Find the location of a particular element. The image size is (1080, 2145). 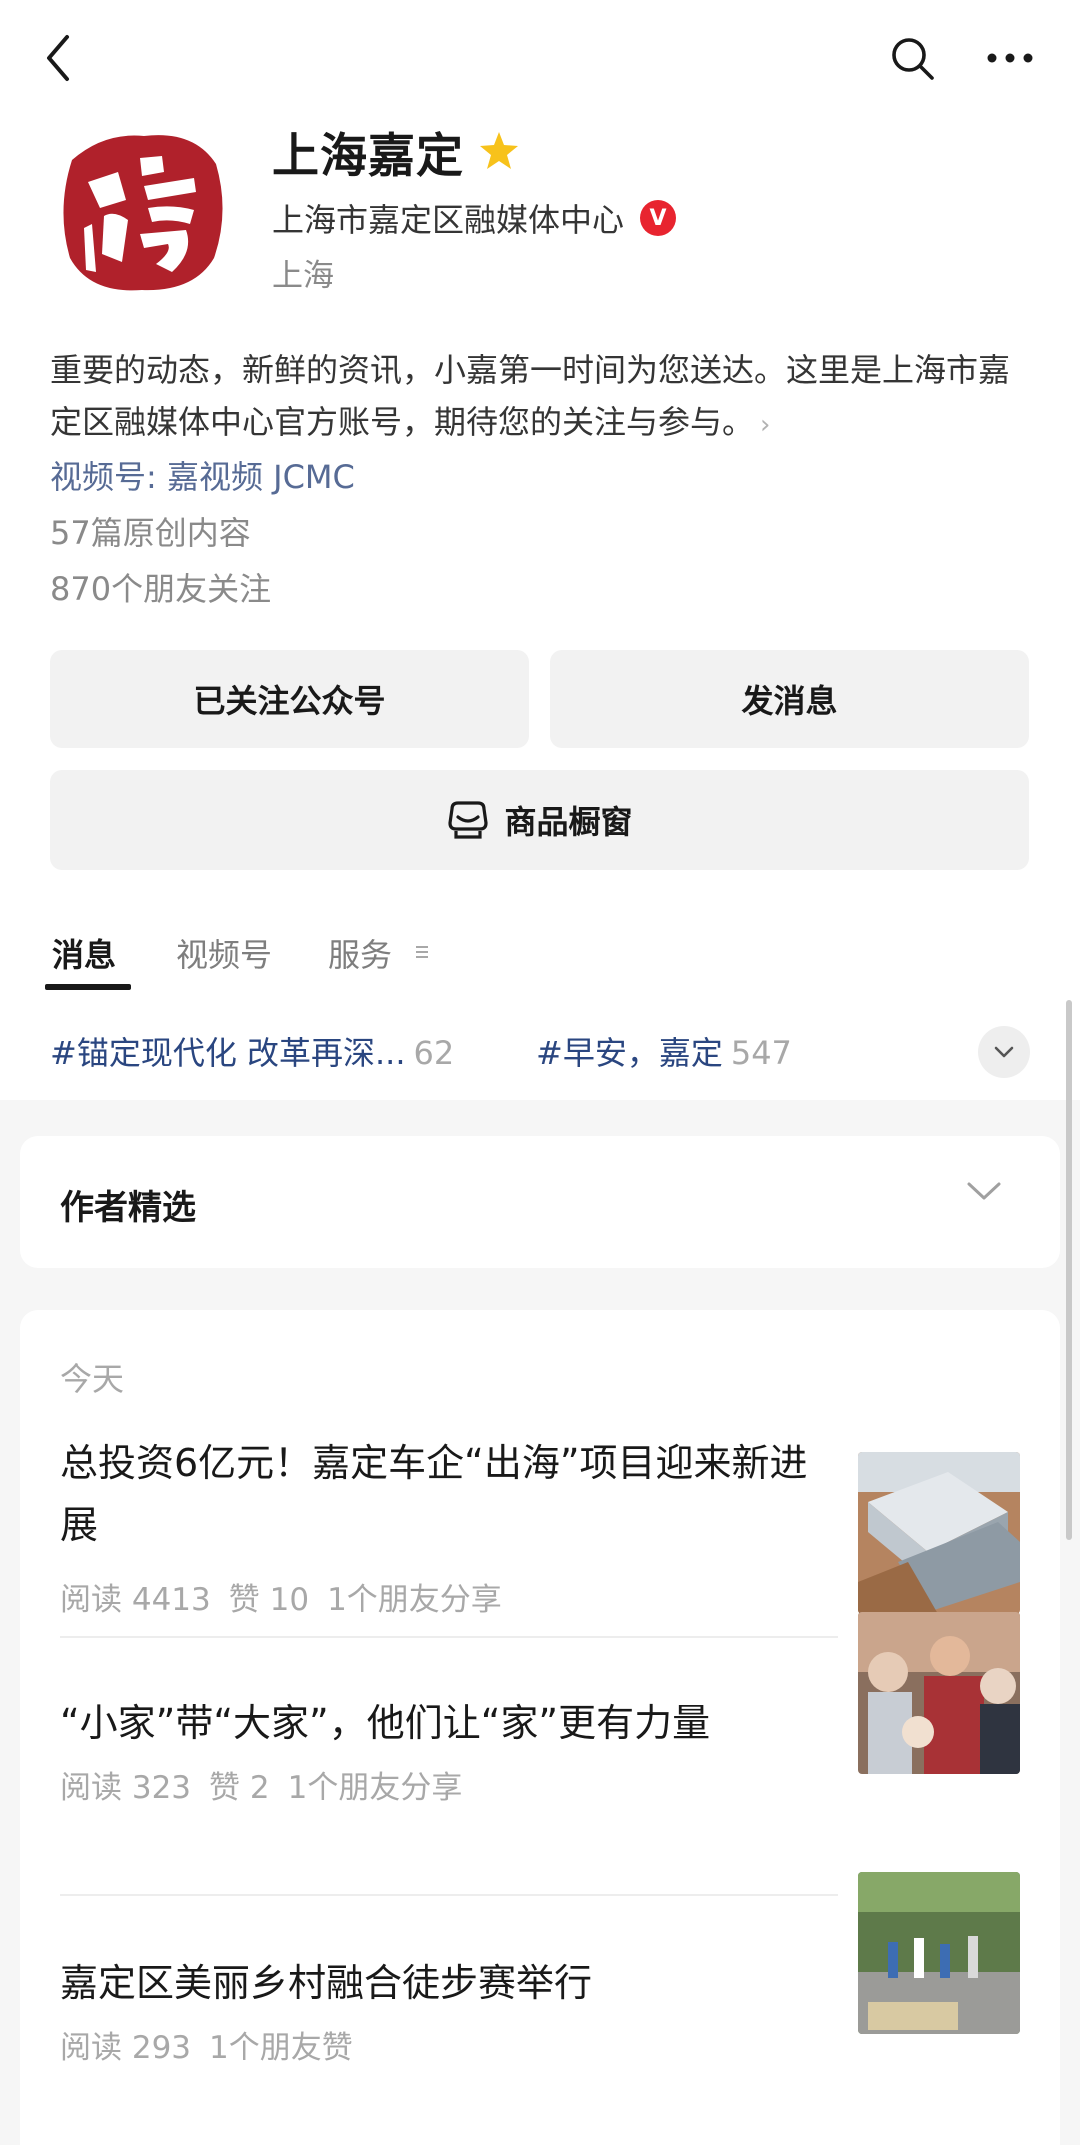

original-content-count: 57篇原创内容 is located at coordinates (150, 531).